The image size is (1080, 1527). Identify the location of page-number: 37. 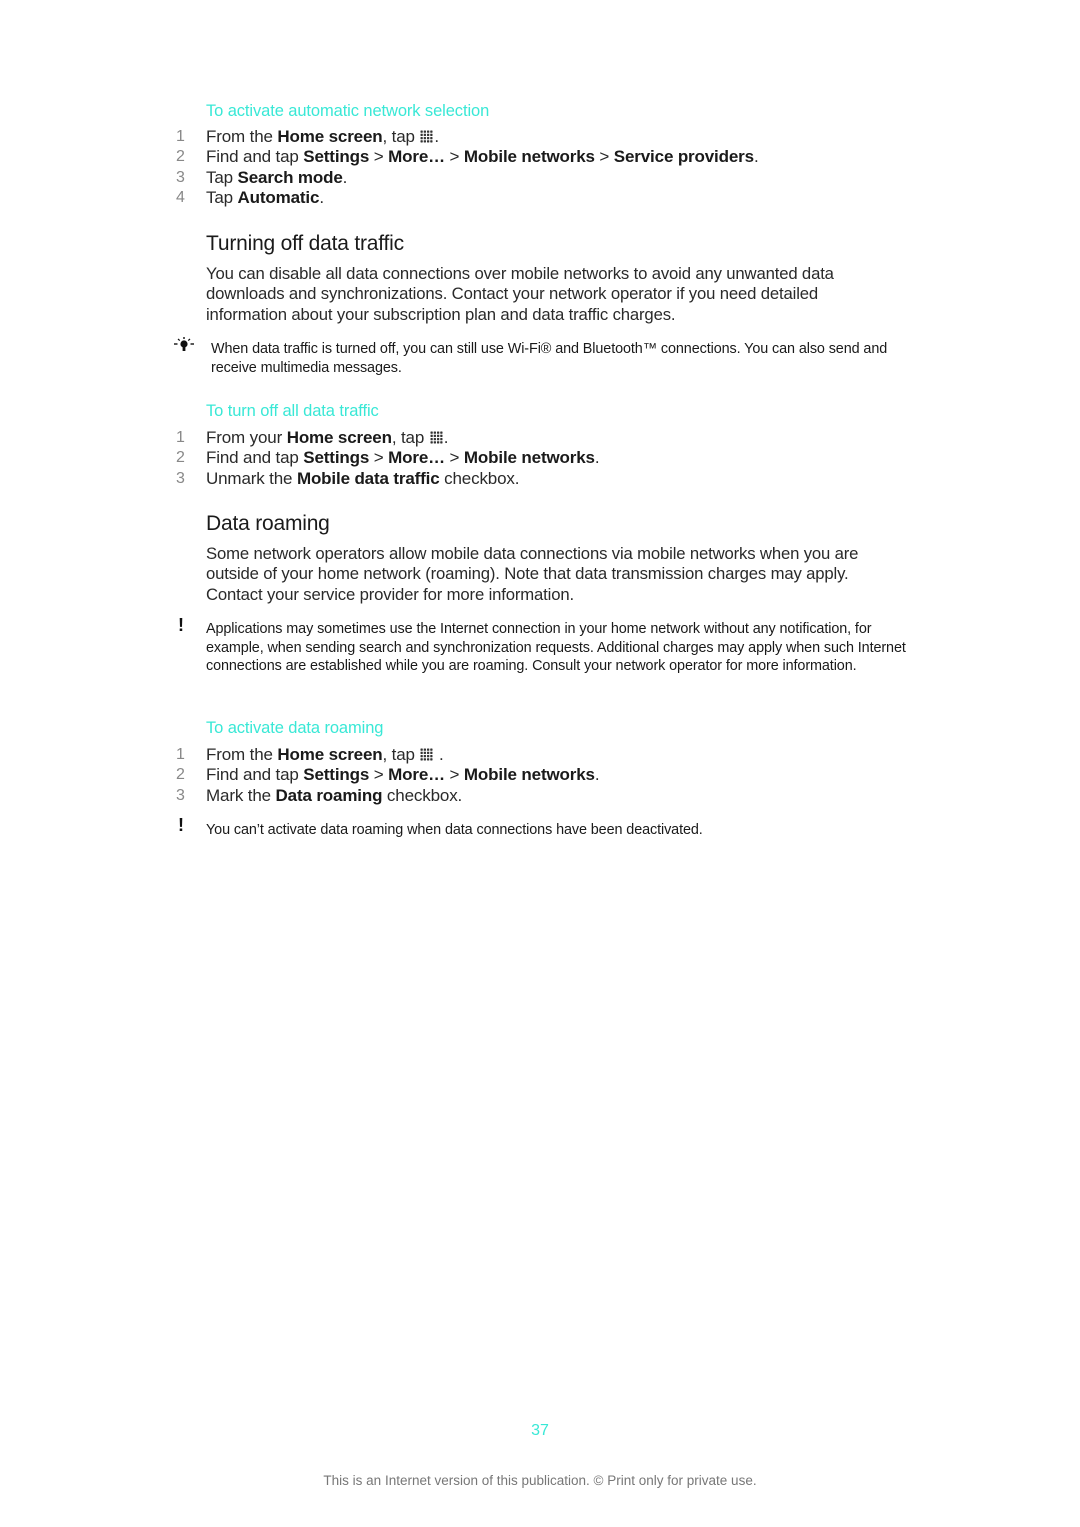
(540, 1430).